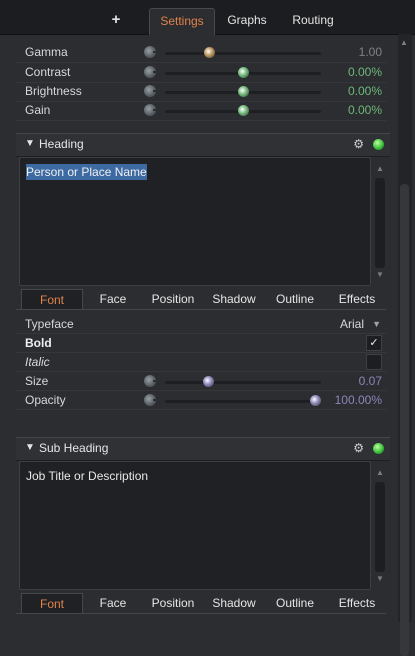  I want to click on typeface-label: Typeface, so click(49, 324).